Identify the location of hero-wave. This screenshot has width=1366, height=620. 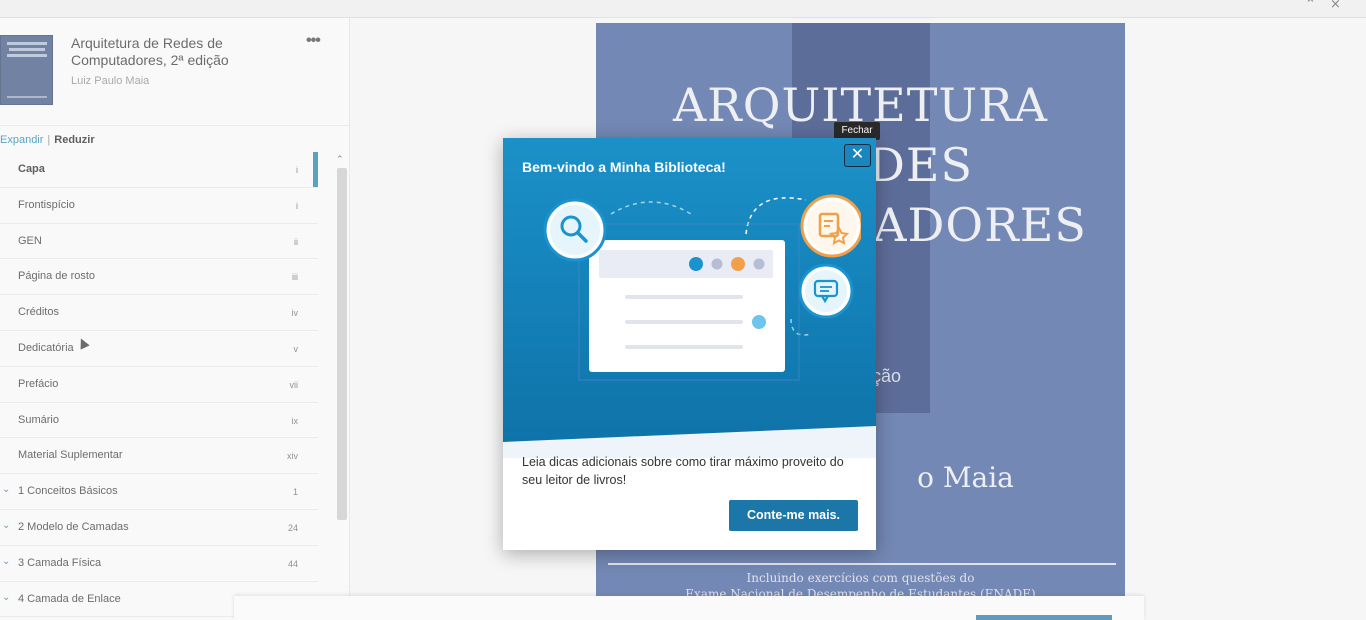
(689, 442).